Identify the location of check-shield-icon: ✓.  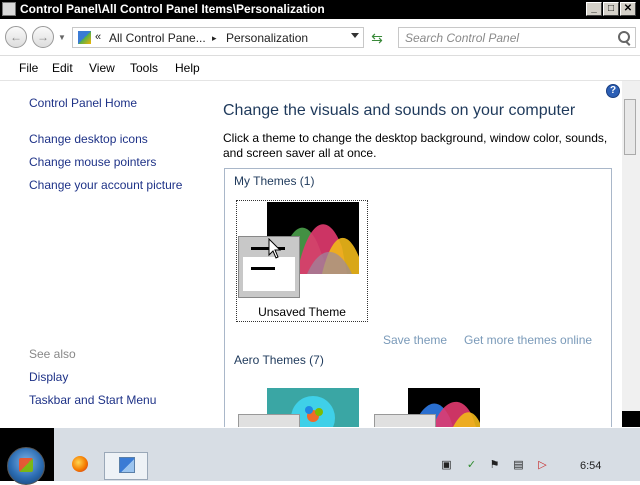
(471, 465).